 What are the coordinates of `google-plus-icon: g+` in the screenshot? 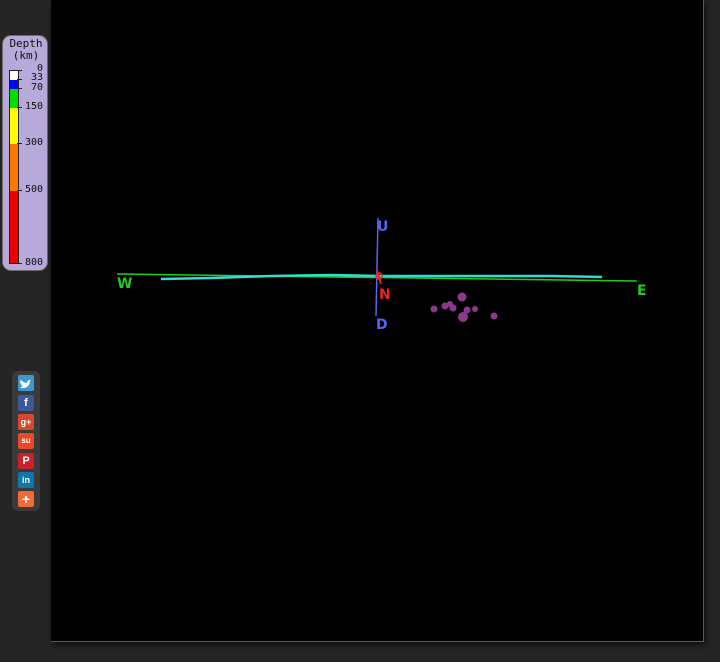 It's located at (26, 422).